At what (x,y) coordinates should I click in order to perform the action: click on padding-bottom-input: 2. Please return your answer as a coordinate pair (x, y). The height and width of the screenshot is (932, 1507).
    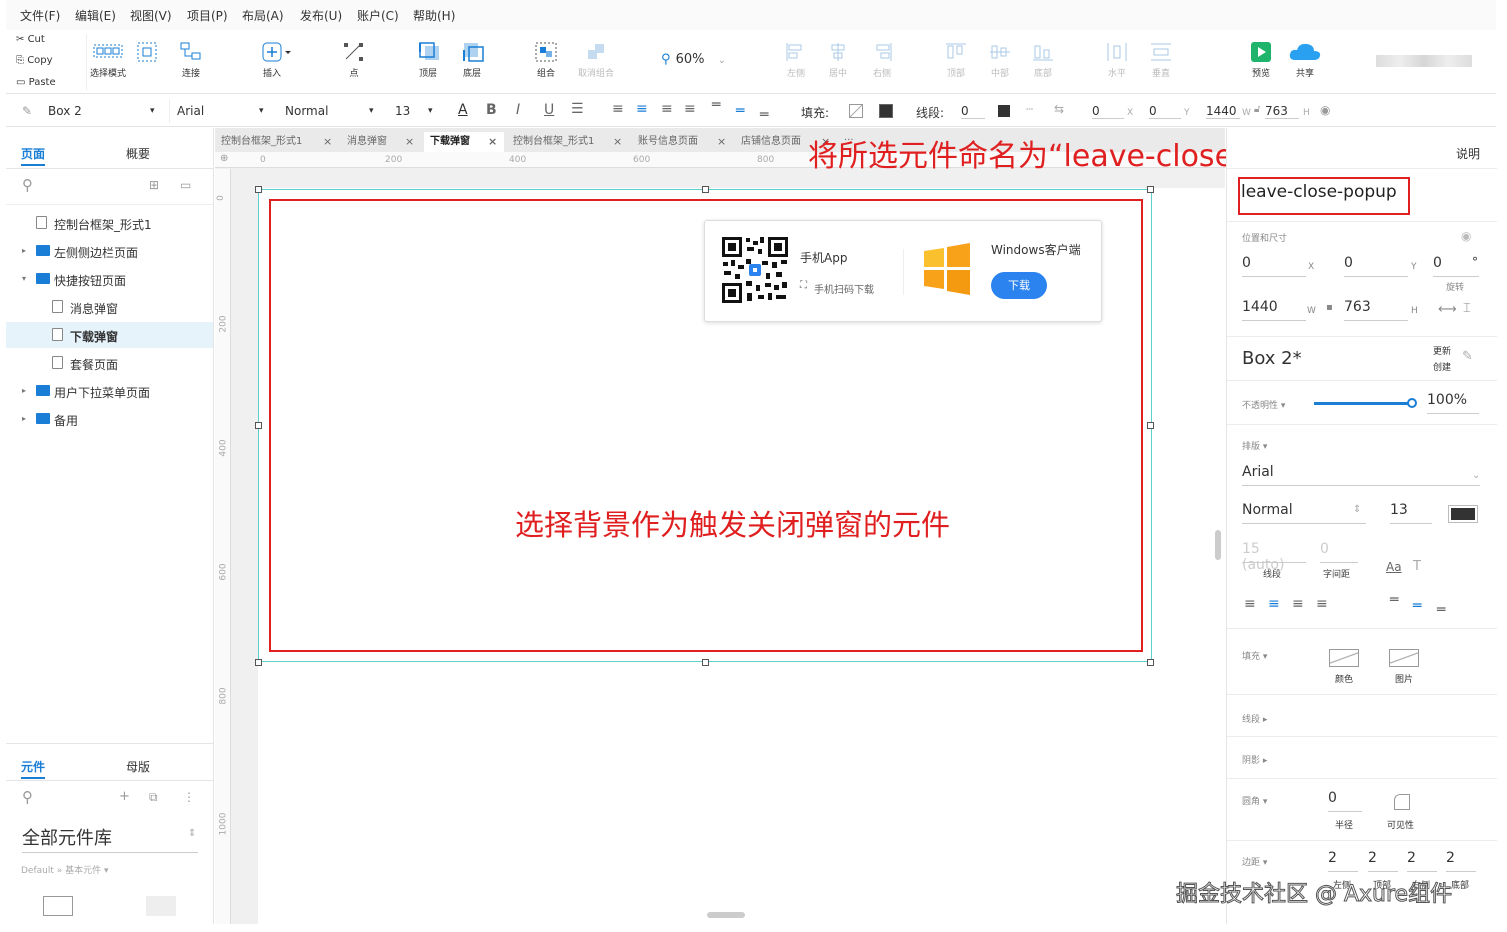
    Looking at the image, I should click on (1461, 861).